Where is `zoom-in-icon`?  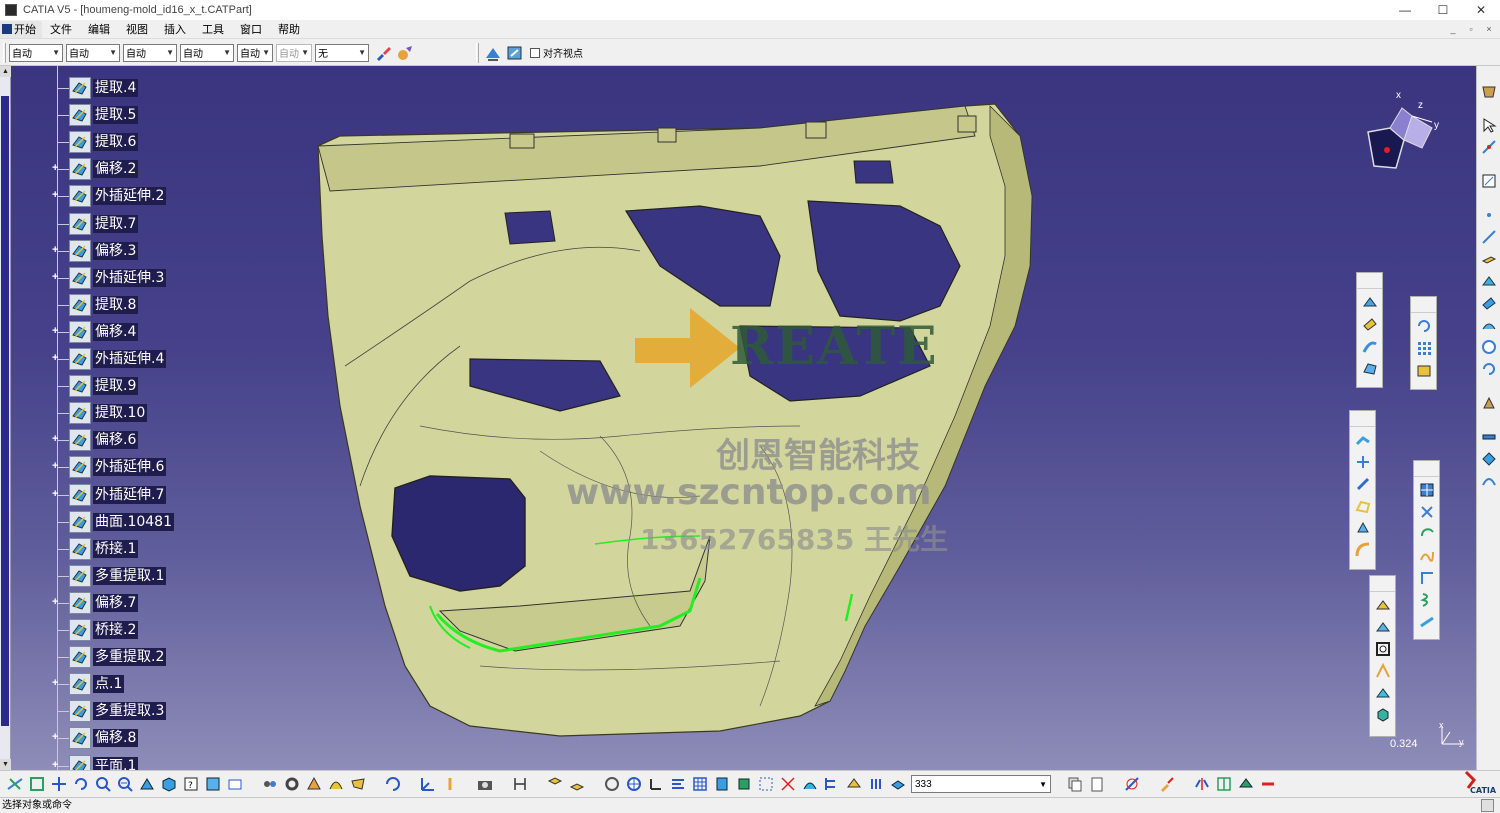
zoom-in-icon is located at coordinates (103, 784).